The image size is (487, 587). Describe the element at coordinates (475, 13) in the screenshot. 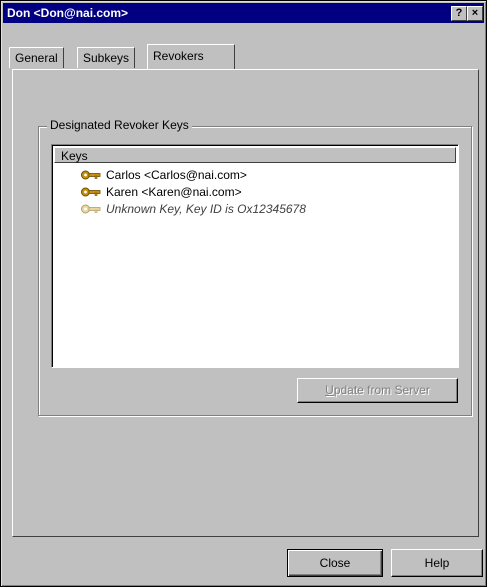

I see `close-icon: ×` at that location.